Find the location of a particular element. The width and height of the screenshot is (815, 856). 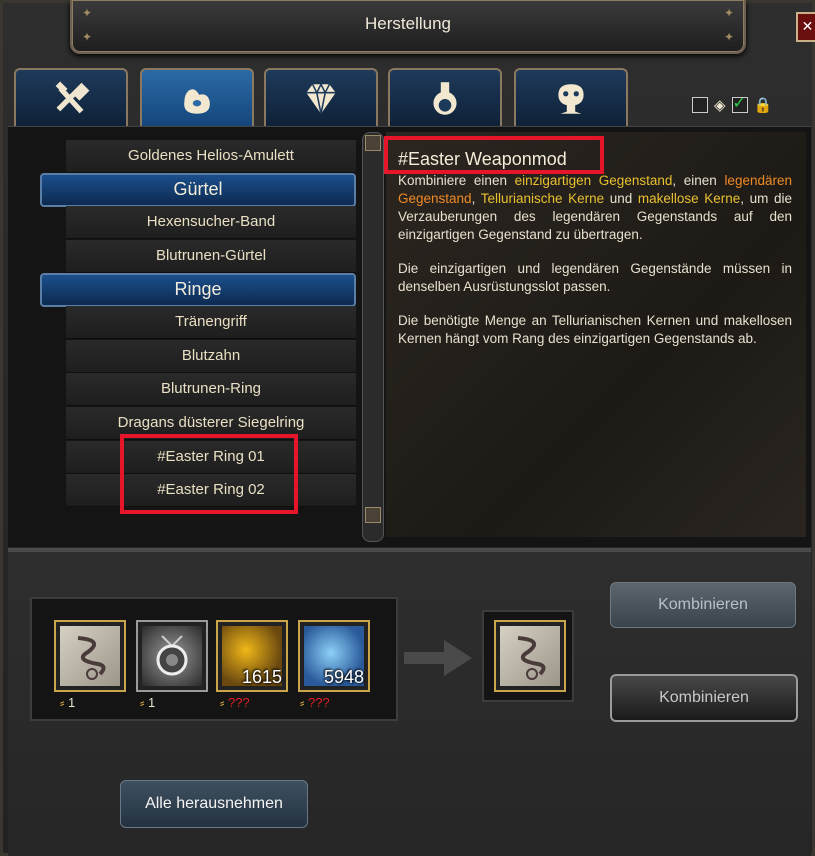

item-count: 5948 is located at coordinates (343, 677).